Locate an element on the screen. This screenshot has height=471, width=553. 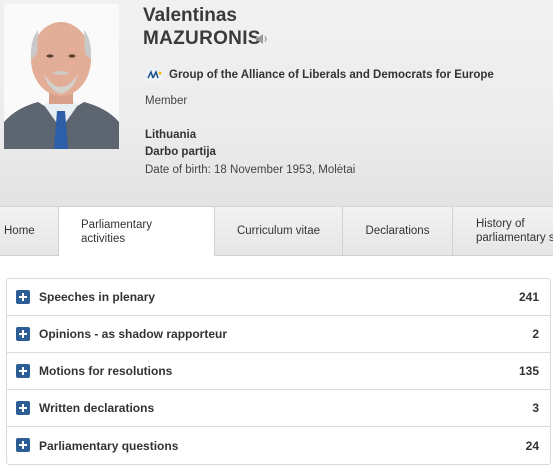
alde-group-icon is located at coordinates (154, 75).